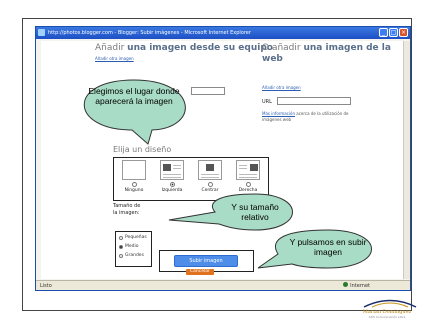 Image resolution: width=434 pixels, height=329 pixels. I want to click on size-medium-radio, so click(121, 246).